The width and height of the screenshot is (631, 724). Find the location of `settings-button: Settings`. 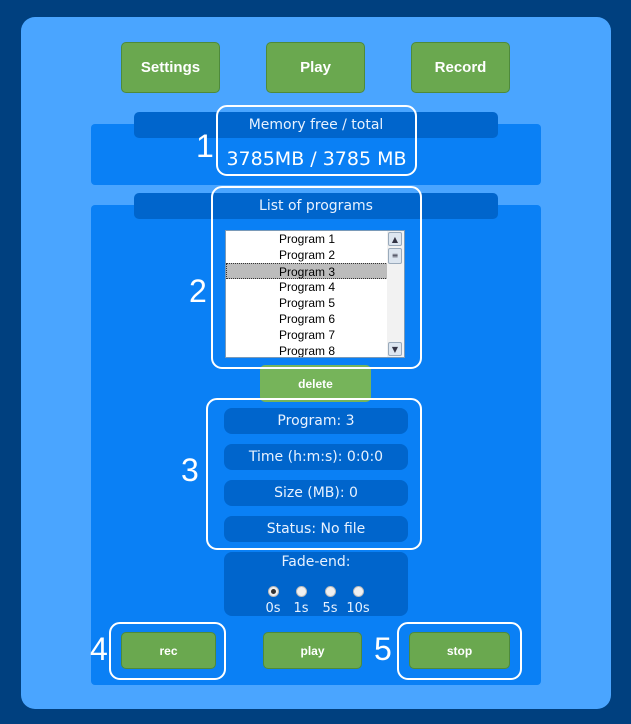

settings-button: Settings is located at coordinates (170, 67).